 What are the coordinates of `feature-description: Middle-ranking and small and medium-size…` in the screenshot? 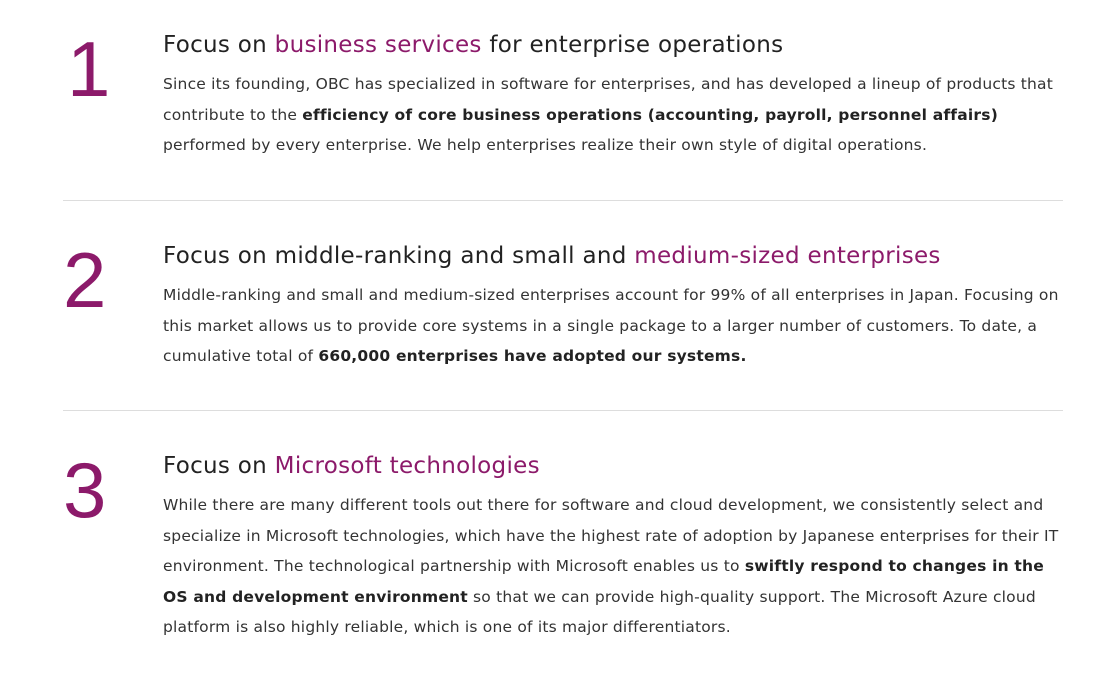 It's located at (613, 326).